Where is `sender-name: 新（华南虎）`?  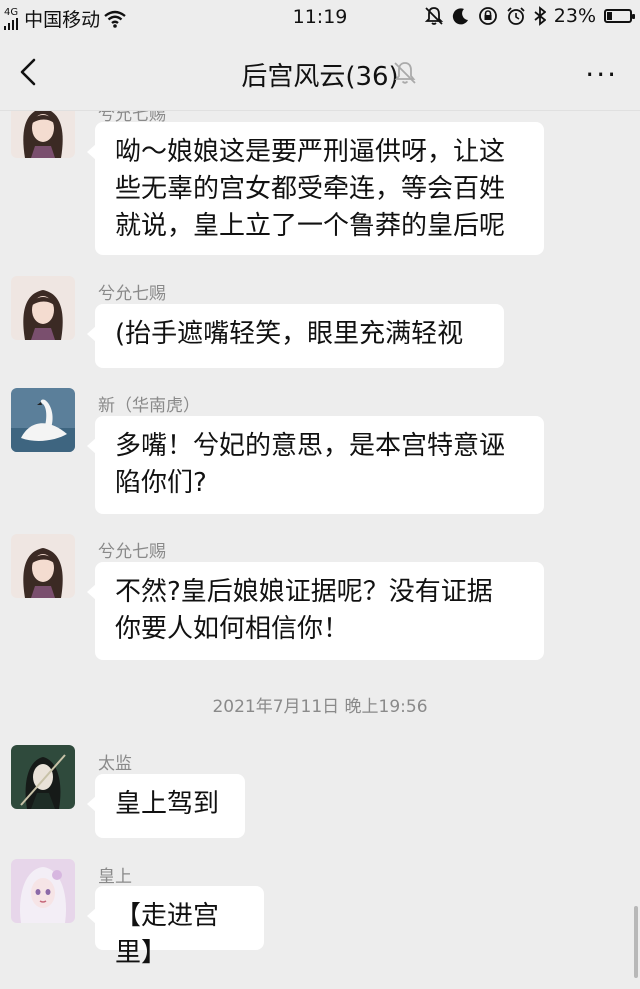
sender-name: 新（华南虎） is located at coordinates (149, 406).